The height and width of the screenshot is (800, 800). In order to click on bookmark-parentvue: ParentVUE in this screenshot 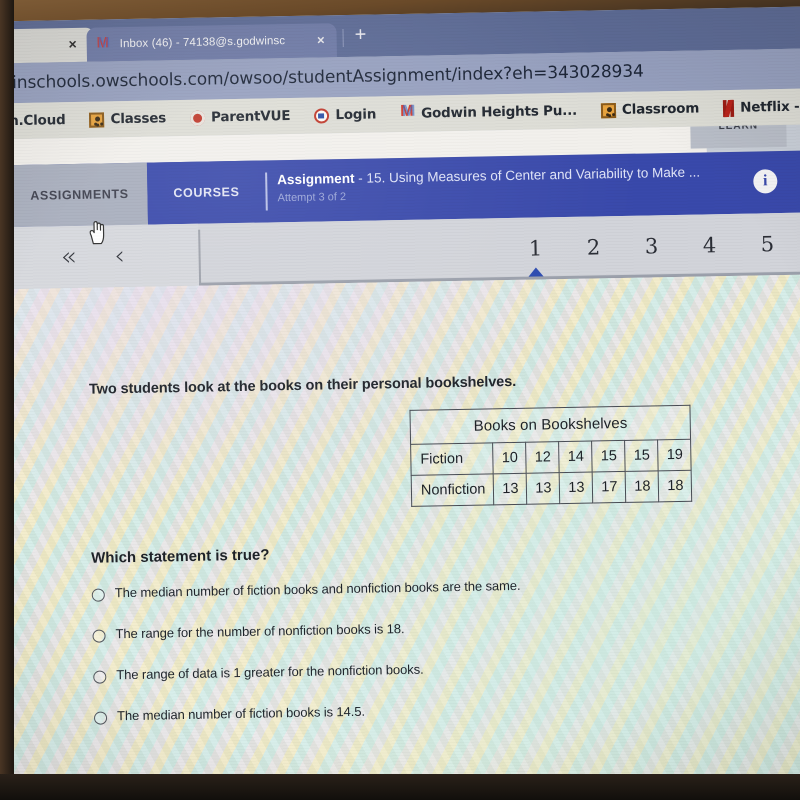, I will do `click(240, 117)`.